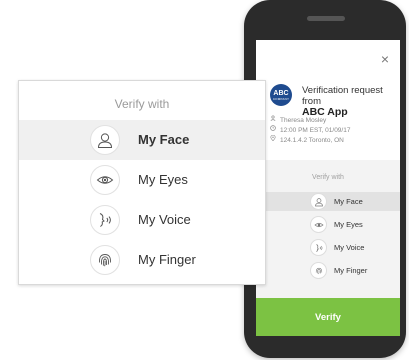 This screenshot has height=360, width=409. What do you see at coordinates (328, 247) in the screenshot?
I see `phone-option-voice: My Voice` at bounding box center [328, 247].